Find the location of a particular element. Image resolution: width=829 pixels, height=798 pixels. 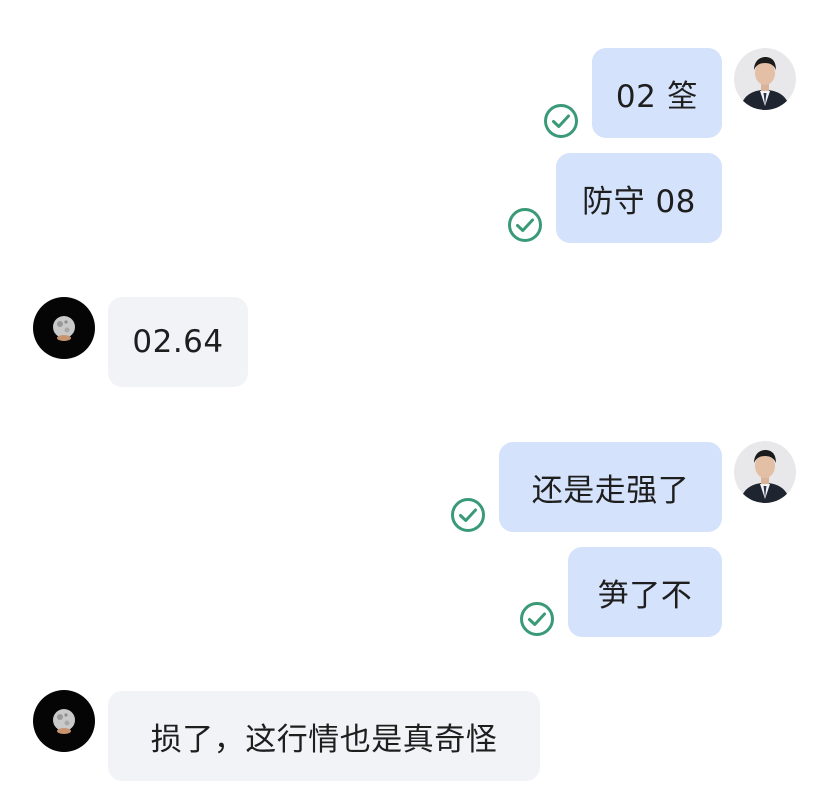

message-text: 损了，这行情也是真奇怪 is located at coordinates (324, 739).